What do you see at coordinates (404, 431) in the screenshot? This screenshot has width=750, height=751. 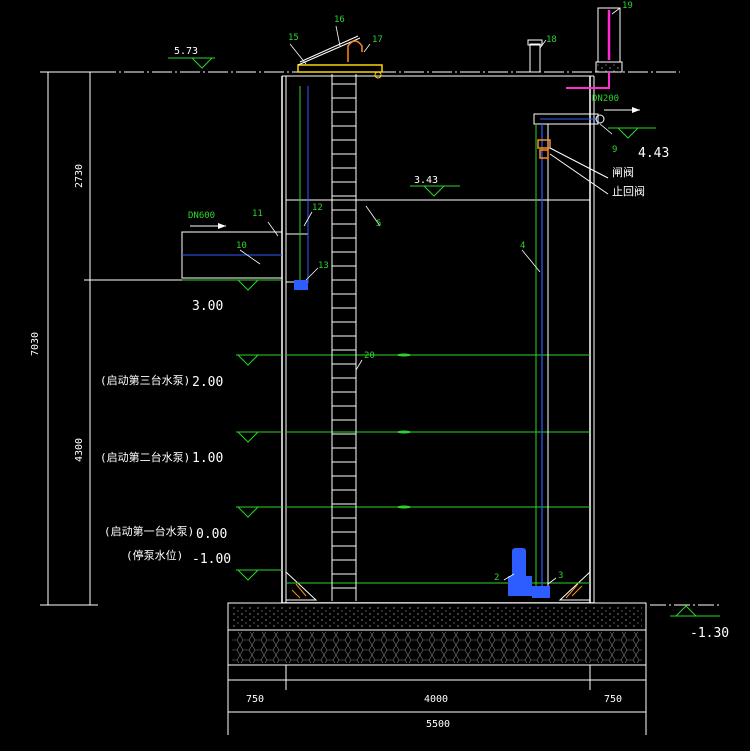 I see `level-dashes` at bounding box center [404, 431].